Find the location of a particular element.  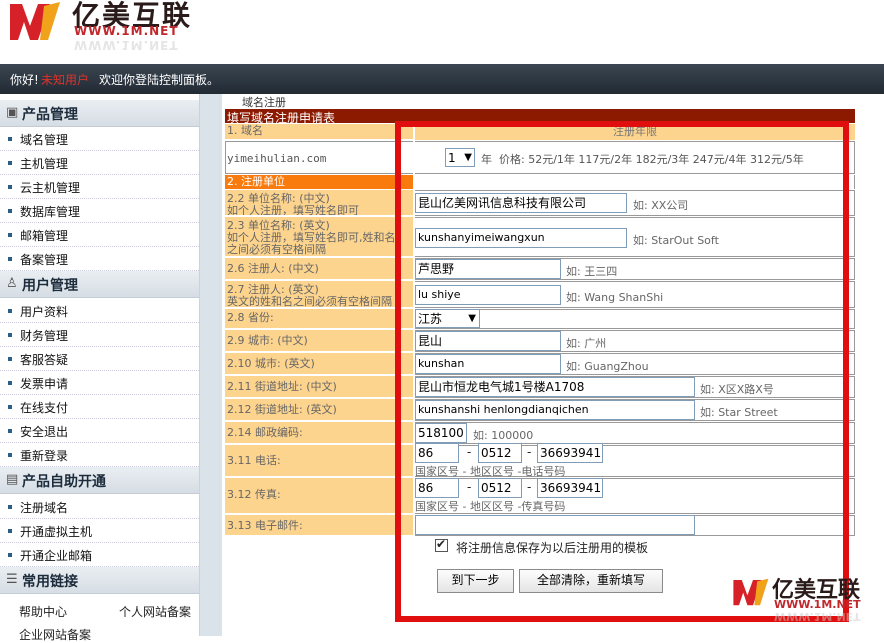

sidebar-item-database: 数据库管理 is located at coordinates (99, 211).